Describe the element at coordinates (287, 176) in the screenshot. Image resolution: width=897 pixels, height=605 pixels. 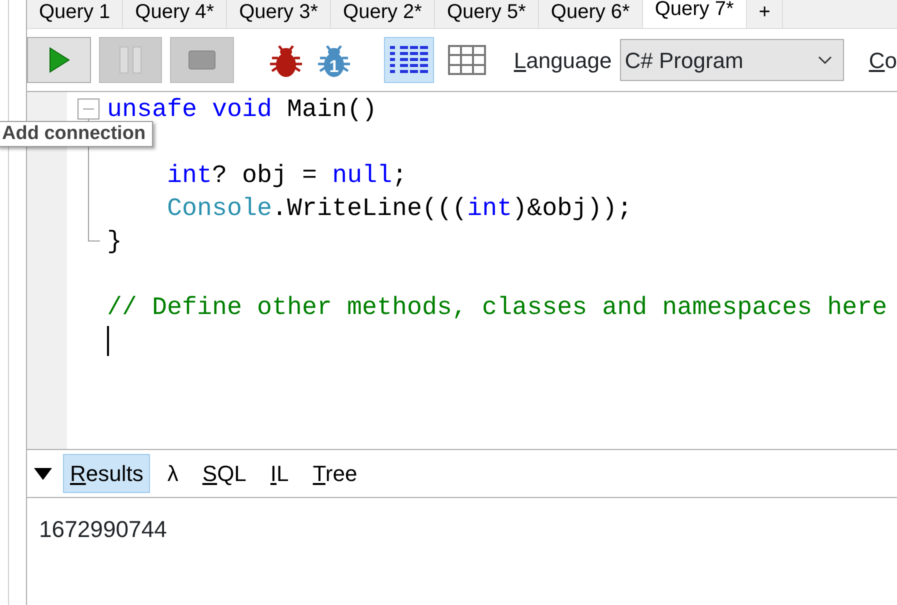
I see `code-line: int? obj = null;` at that location.